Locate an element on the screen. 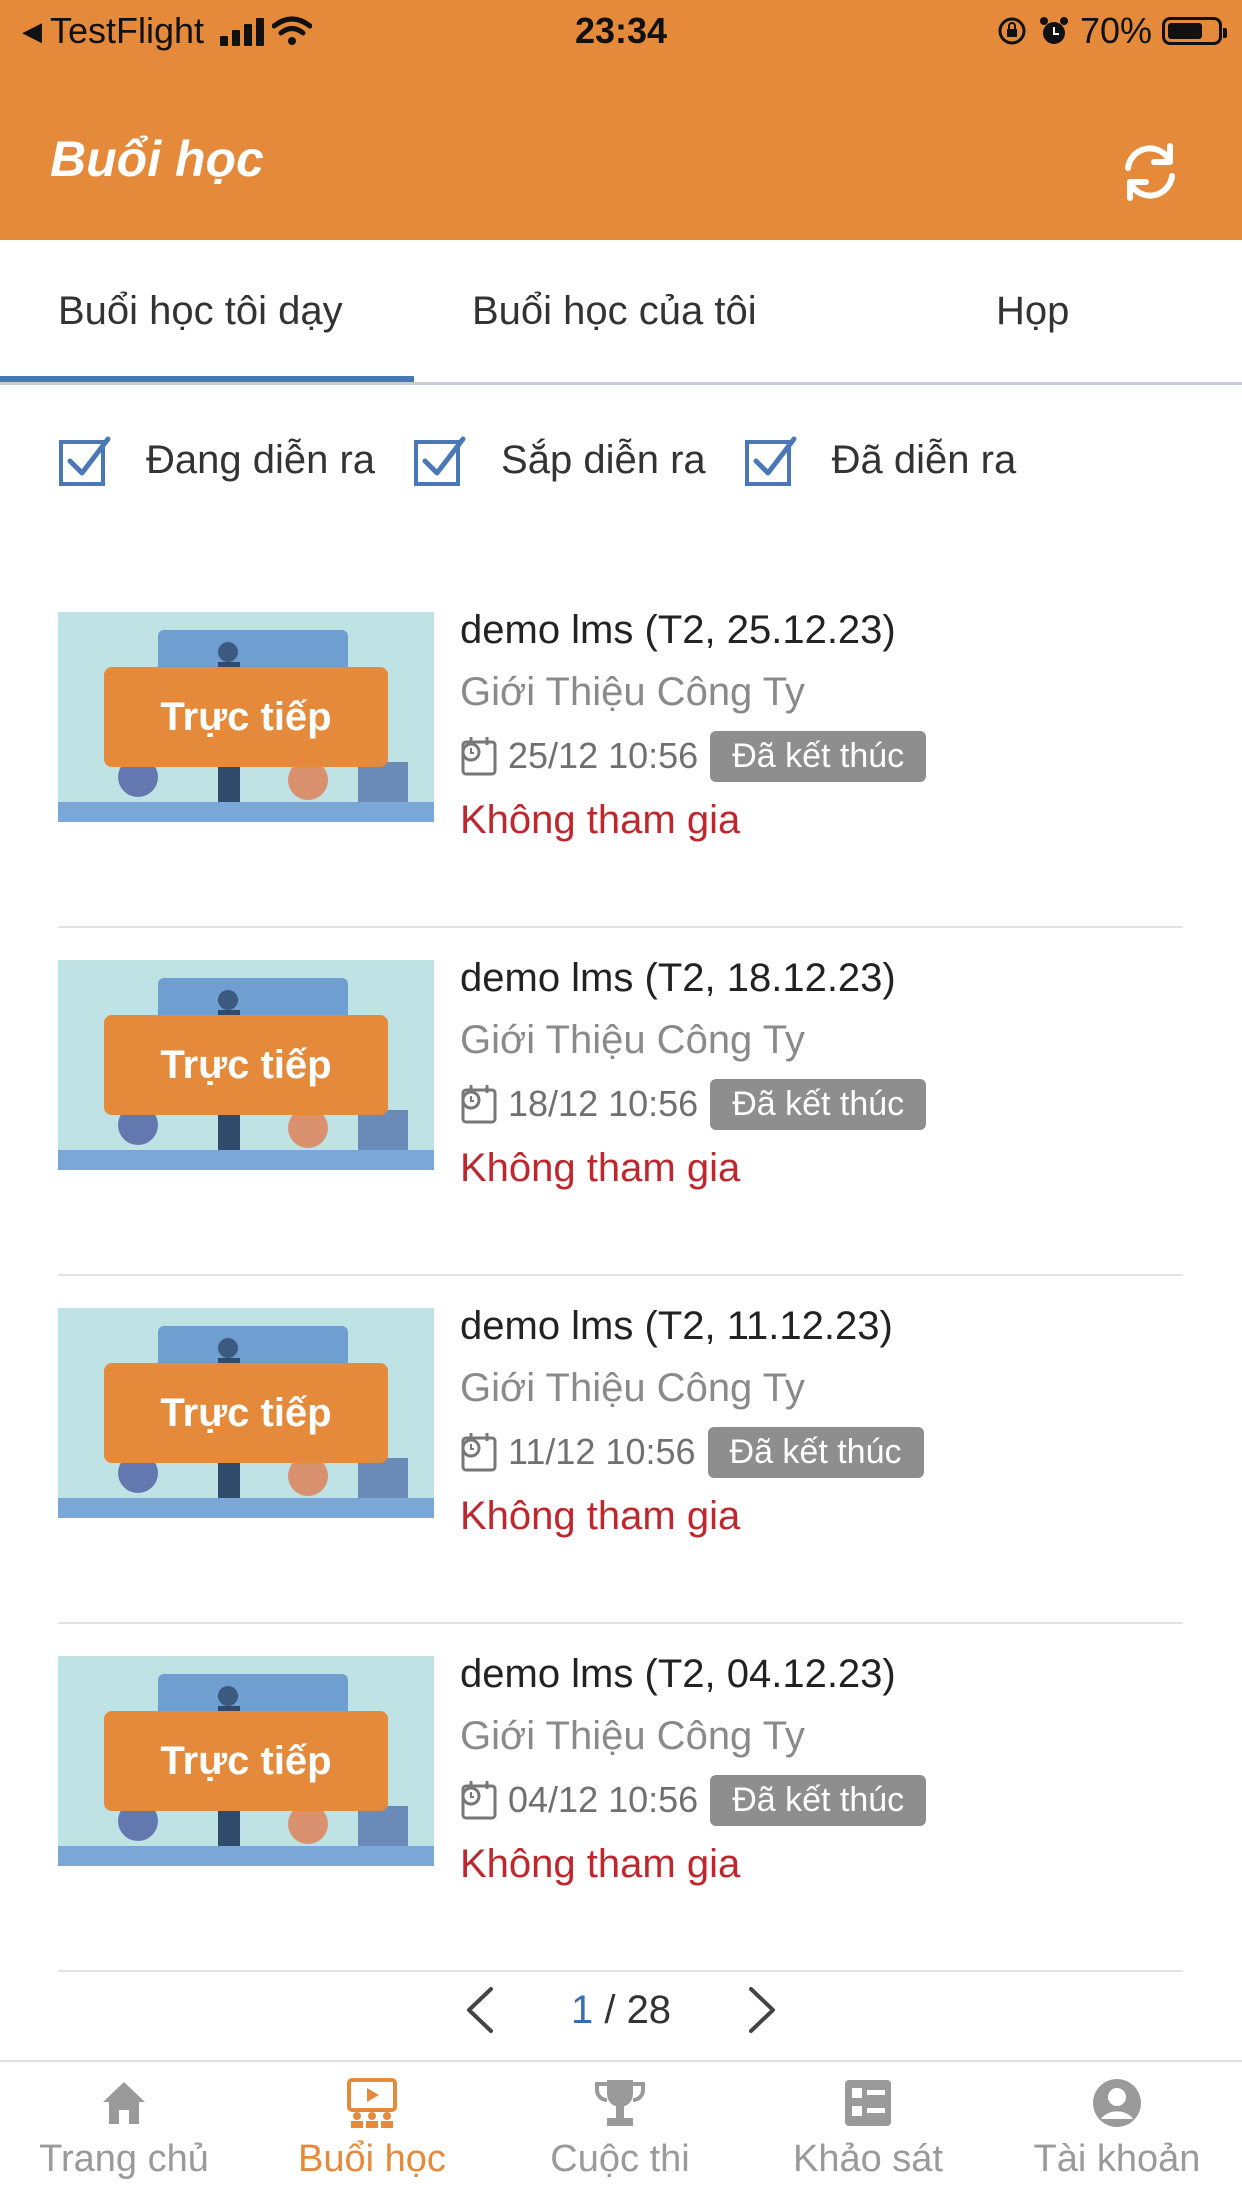 Image resolution: width=1242 pixels, height=2210 pixels. session-title: demo lms (T2, 18.12.23) is located at coordinates (678, 978).